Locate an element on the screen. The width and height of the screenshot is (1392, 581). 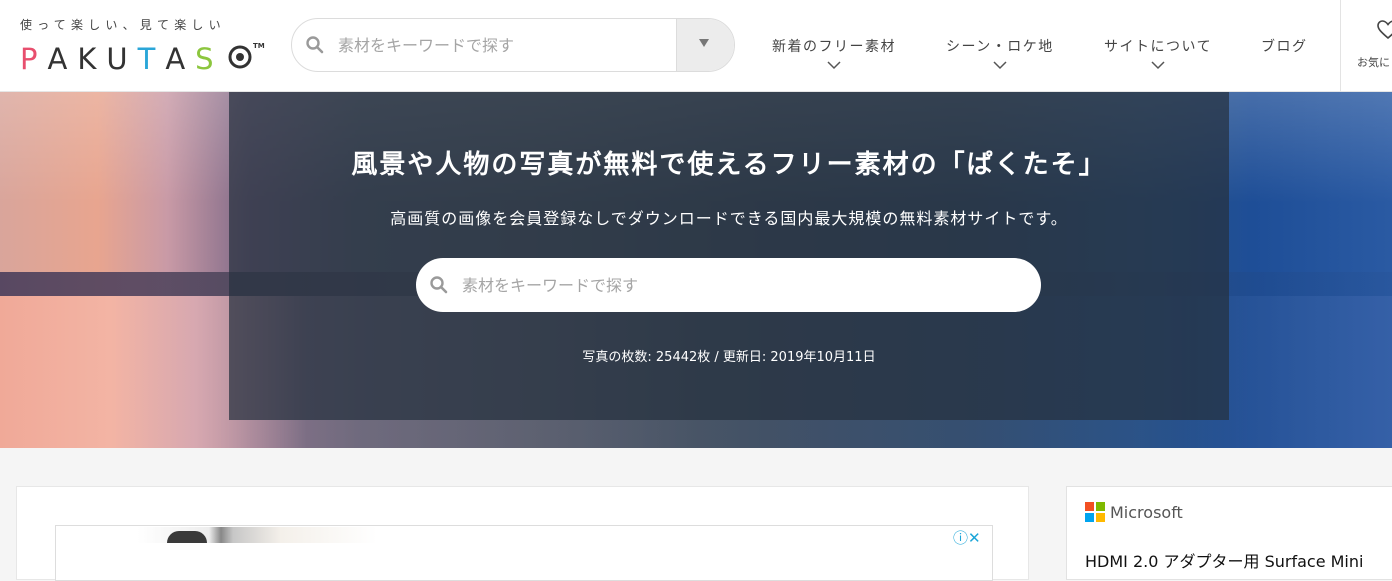
hero-subtitle: 高画質の画像を会員登録なしでダウンロードできる国内最大規模の無料素材サイトです。 is located at coordinates (729, 218).